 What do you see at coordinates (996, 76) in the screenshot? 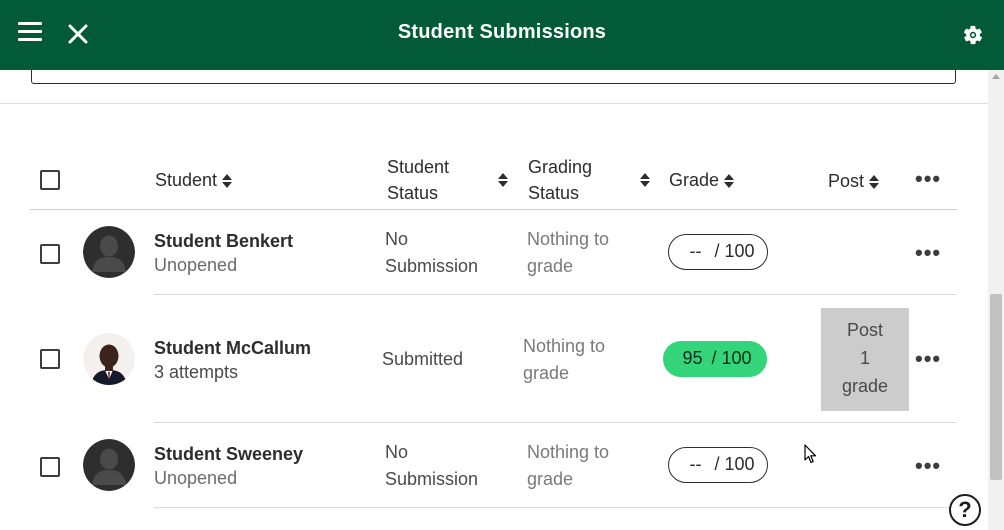
I see `scroll-up-arrow-icon` at bounding box center [996, 76].